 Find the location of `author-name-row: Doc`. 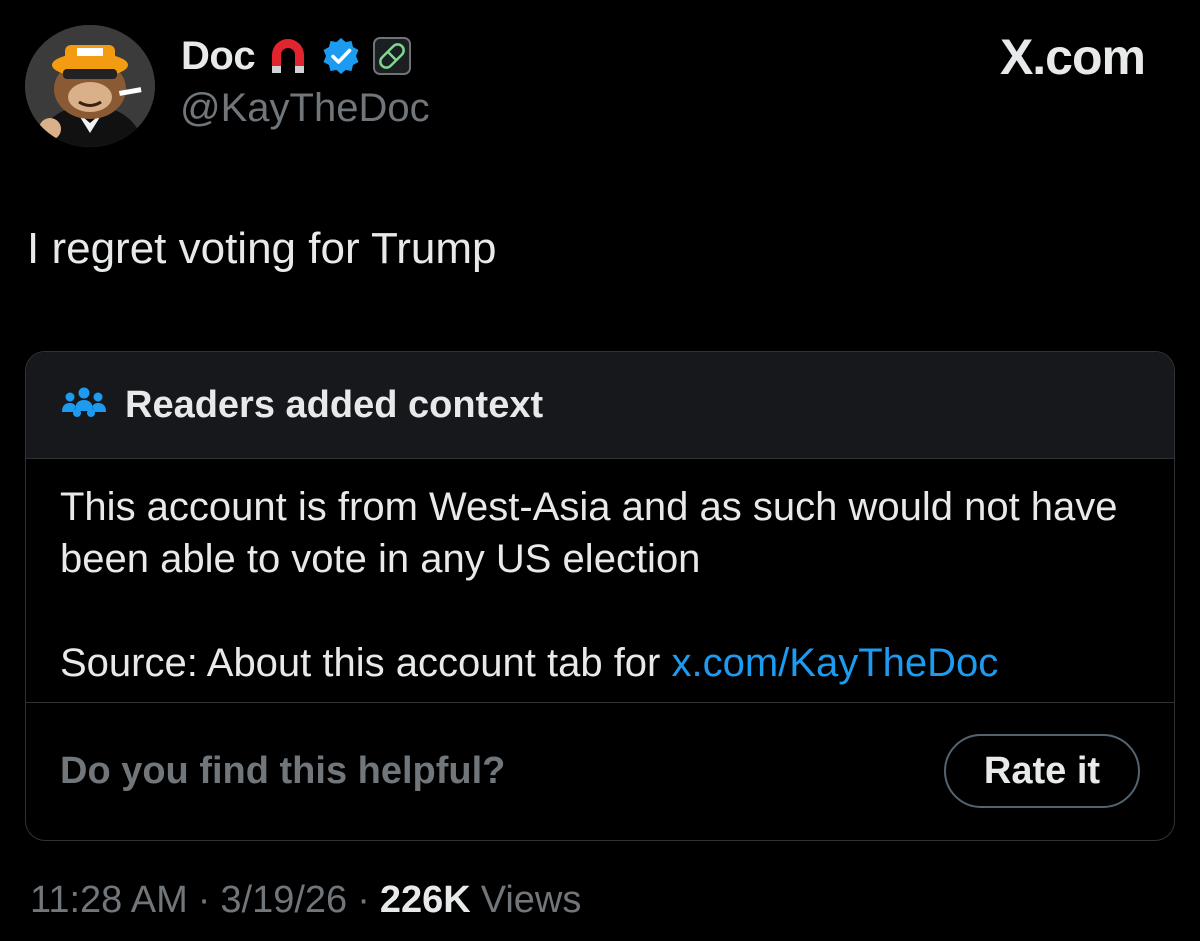

author-name-row: Doc is located at coordinates (297, 56).